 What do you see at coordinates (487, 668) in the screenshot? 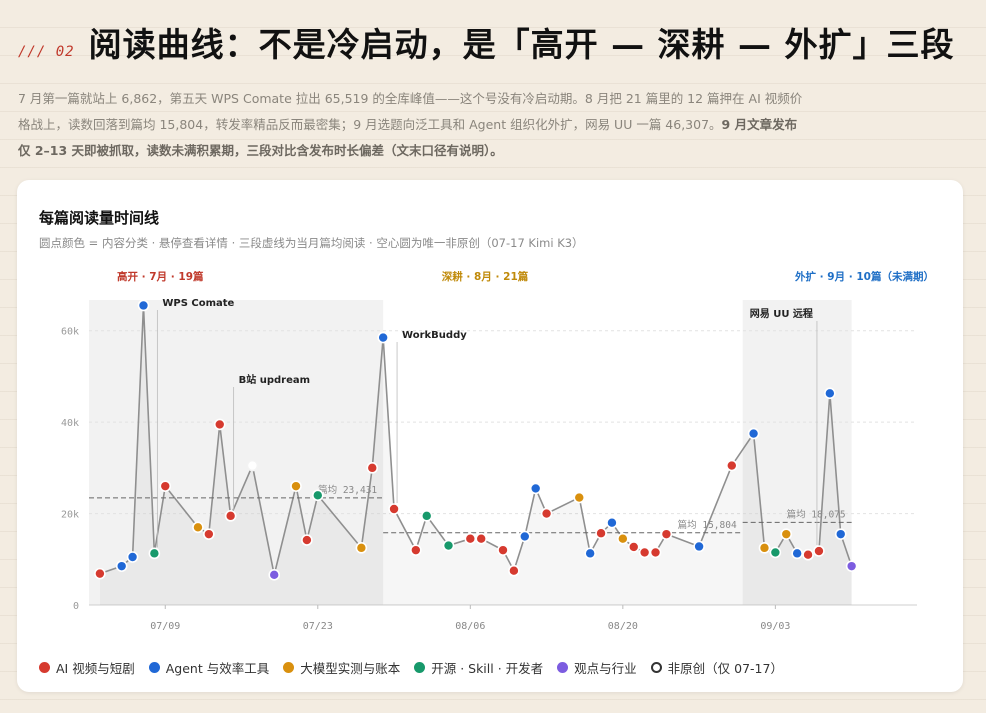
I see `legend-label: 开源 · Skill · 开发者` at bounding box center [487, 668].